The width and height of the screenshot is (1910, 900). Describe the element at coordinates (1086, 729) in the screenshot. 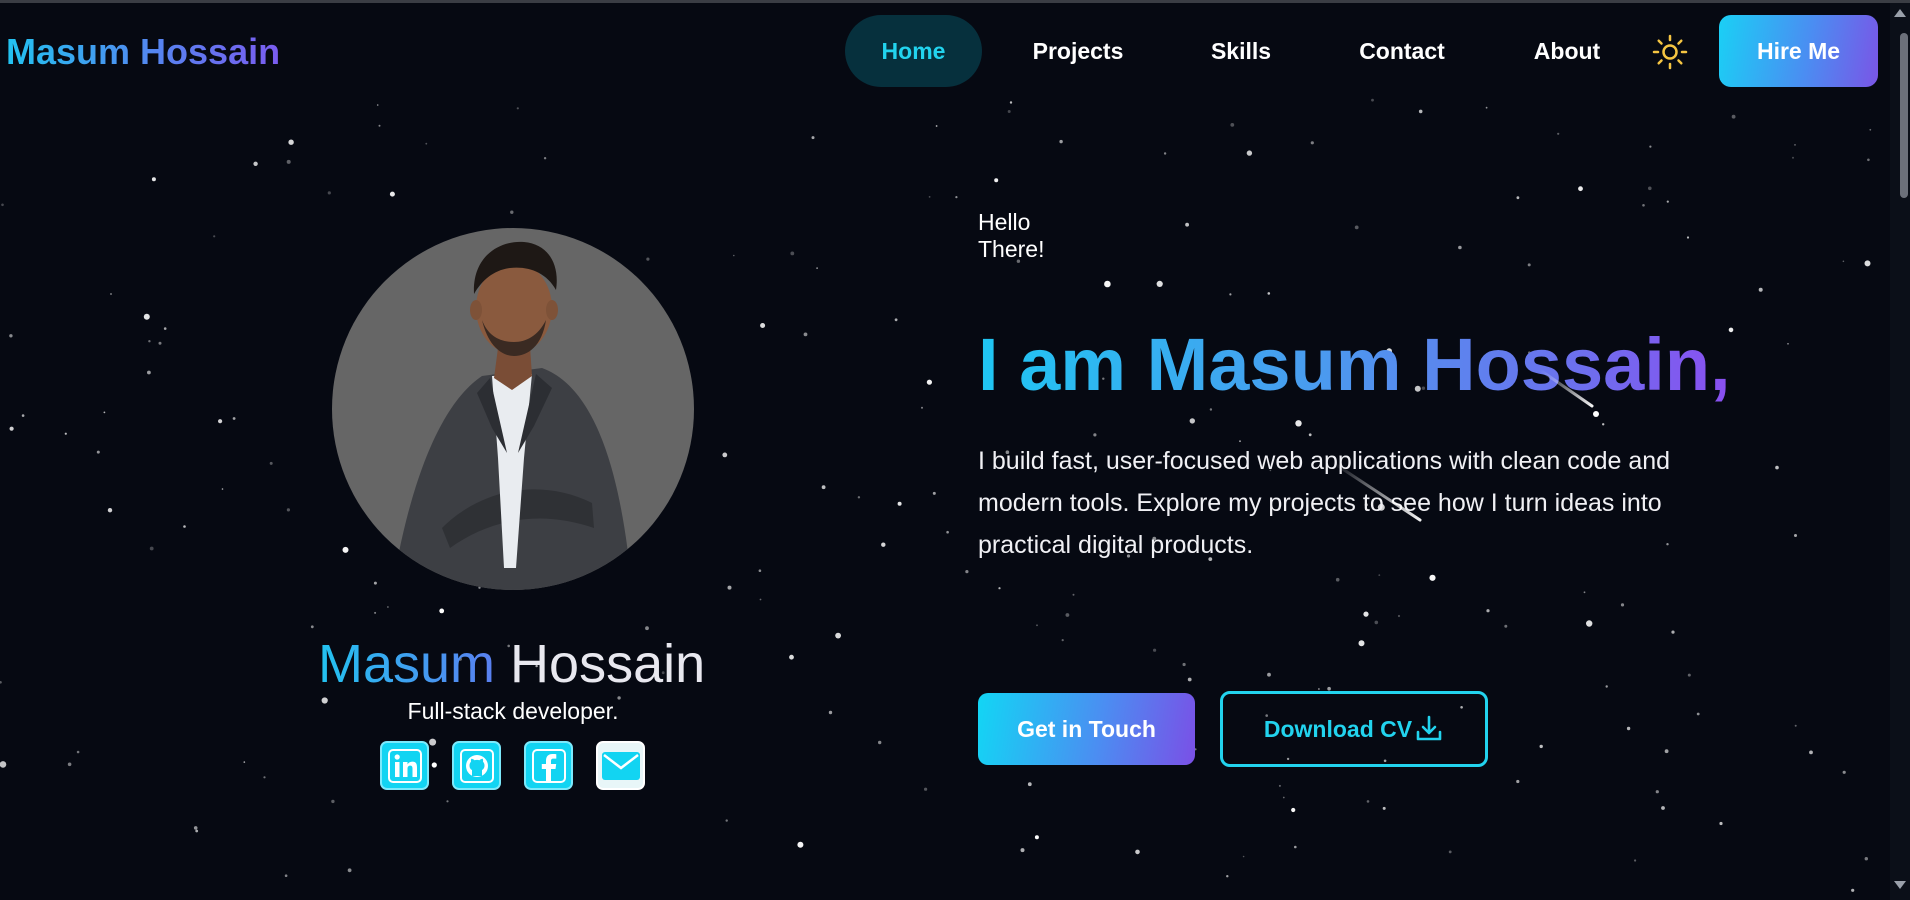

I see `get-in-touch-button: Get in Touch` at that location.